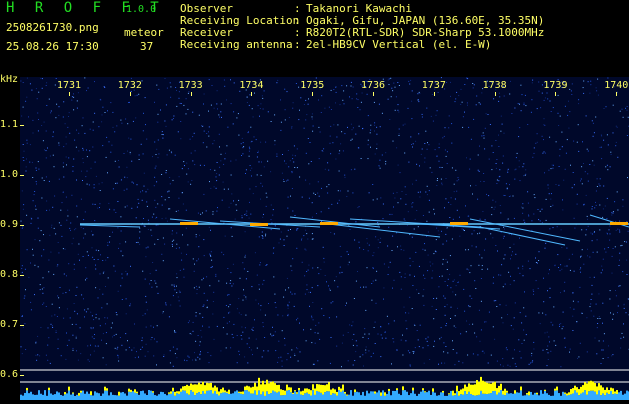 This screenshot has height=404, width=629. Describe the element at coordinates (9, 79) in the screenshot. I see `y-axis-unit: kHz` at that location.